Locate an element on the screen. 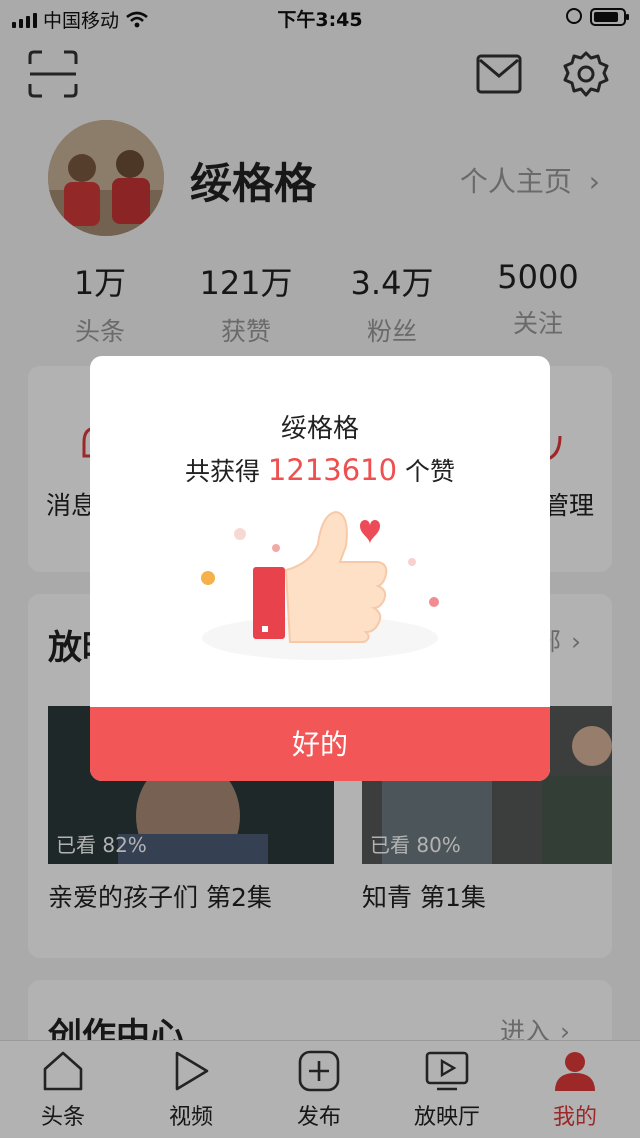 This screenshot has width=640, height=1139. likes-count: 1213610 is located at coordinates (332, 470).